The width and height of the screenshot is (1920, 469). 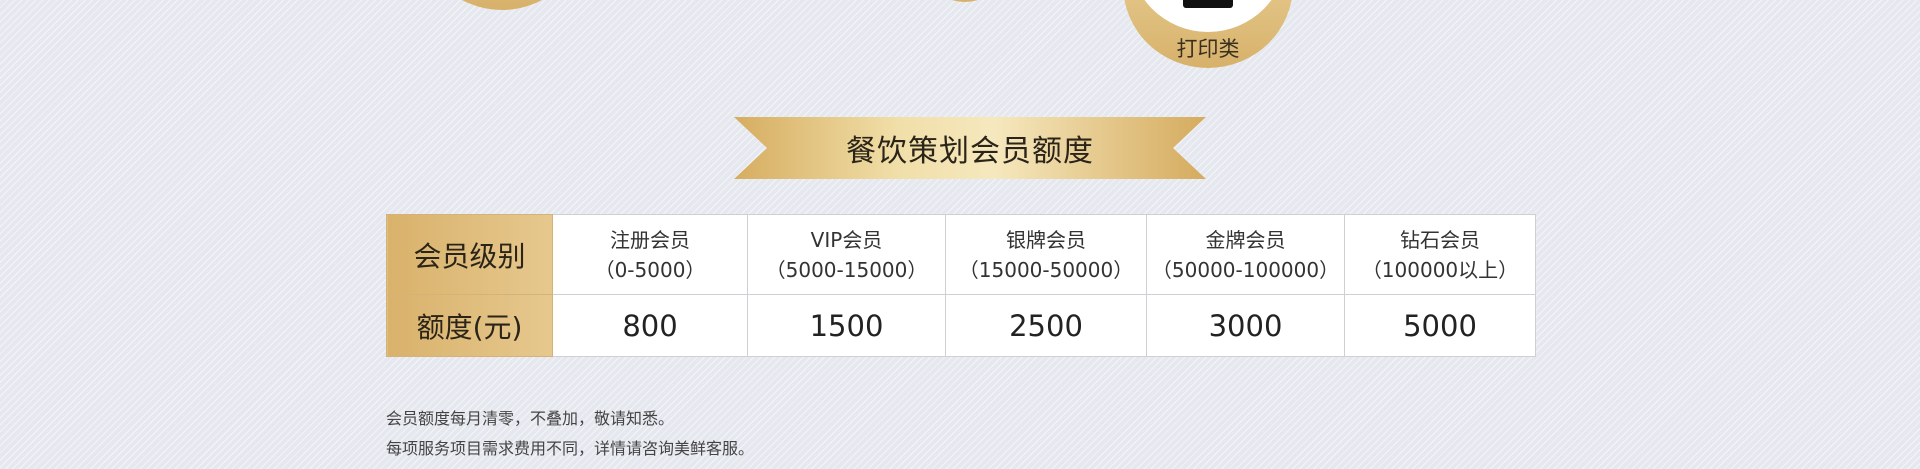 I want to click on category-badge-middle, so click(x=965, y=1).